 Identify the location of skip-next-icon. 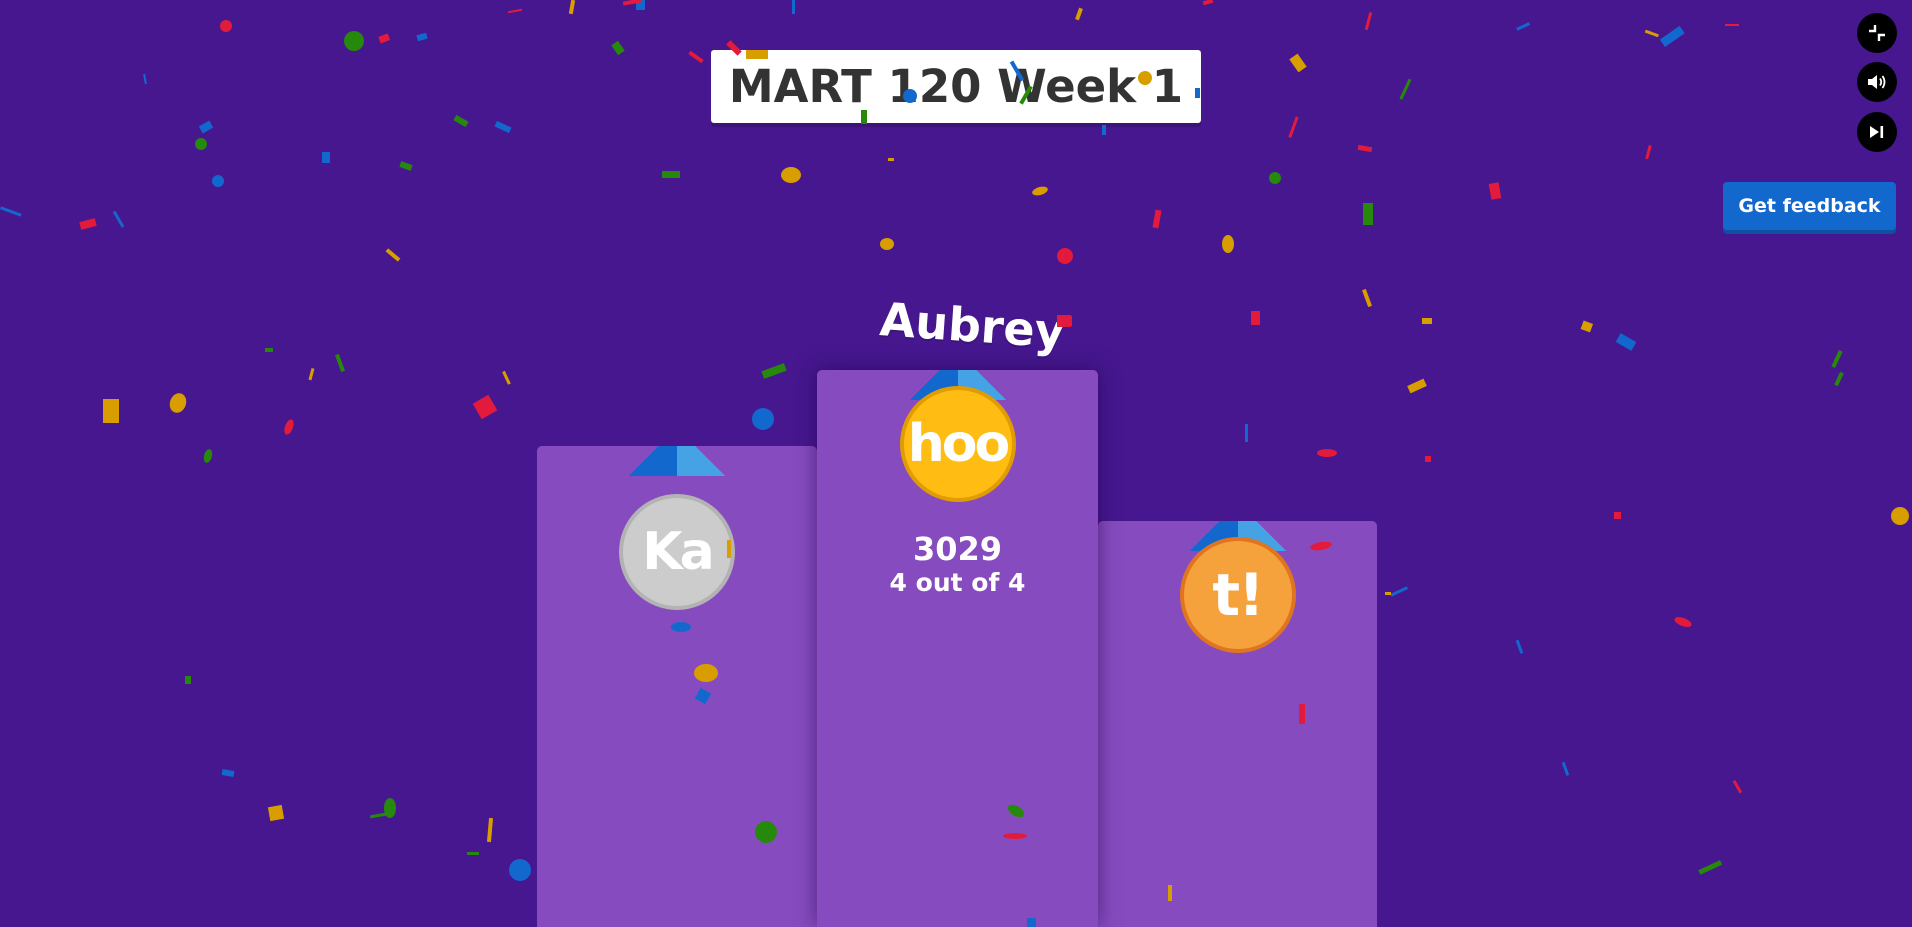
(1877, 132).